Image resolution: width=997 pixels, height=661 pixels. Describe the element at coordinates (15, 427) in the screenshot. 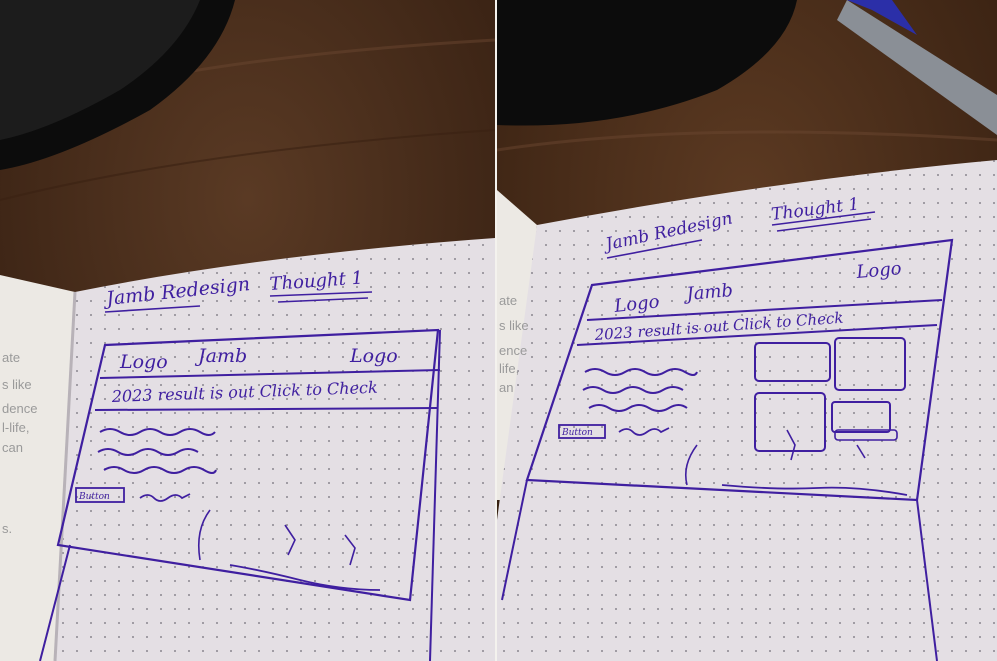

I see `book-text-line: l-life,` at that location.